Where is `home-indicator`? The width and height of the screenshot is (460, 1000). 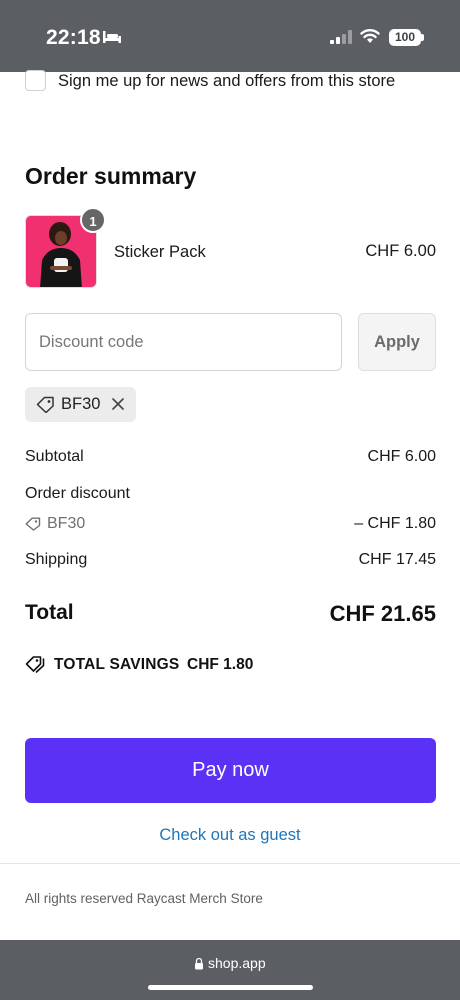 home-indicator is located at coordinates (230, 987).